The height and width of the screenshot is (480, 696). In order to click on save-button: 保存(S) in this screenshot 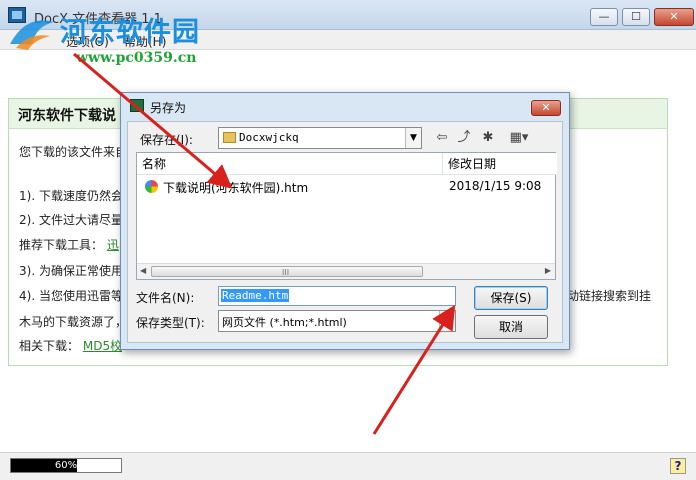, I will do `click(511, 298)`.